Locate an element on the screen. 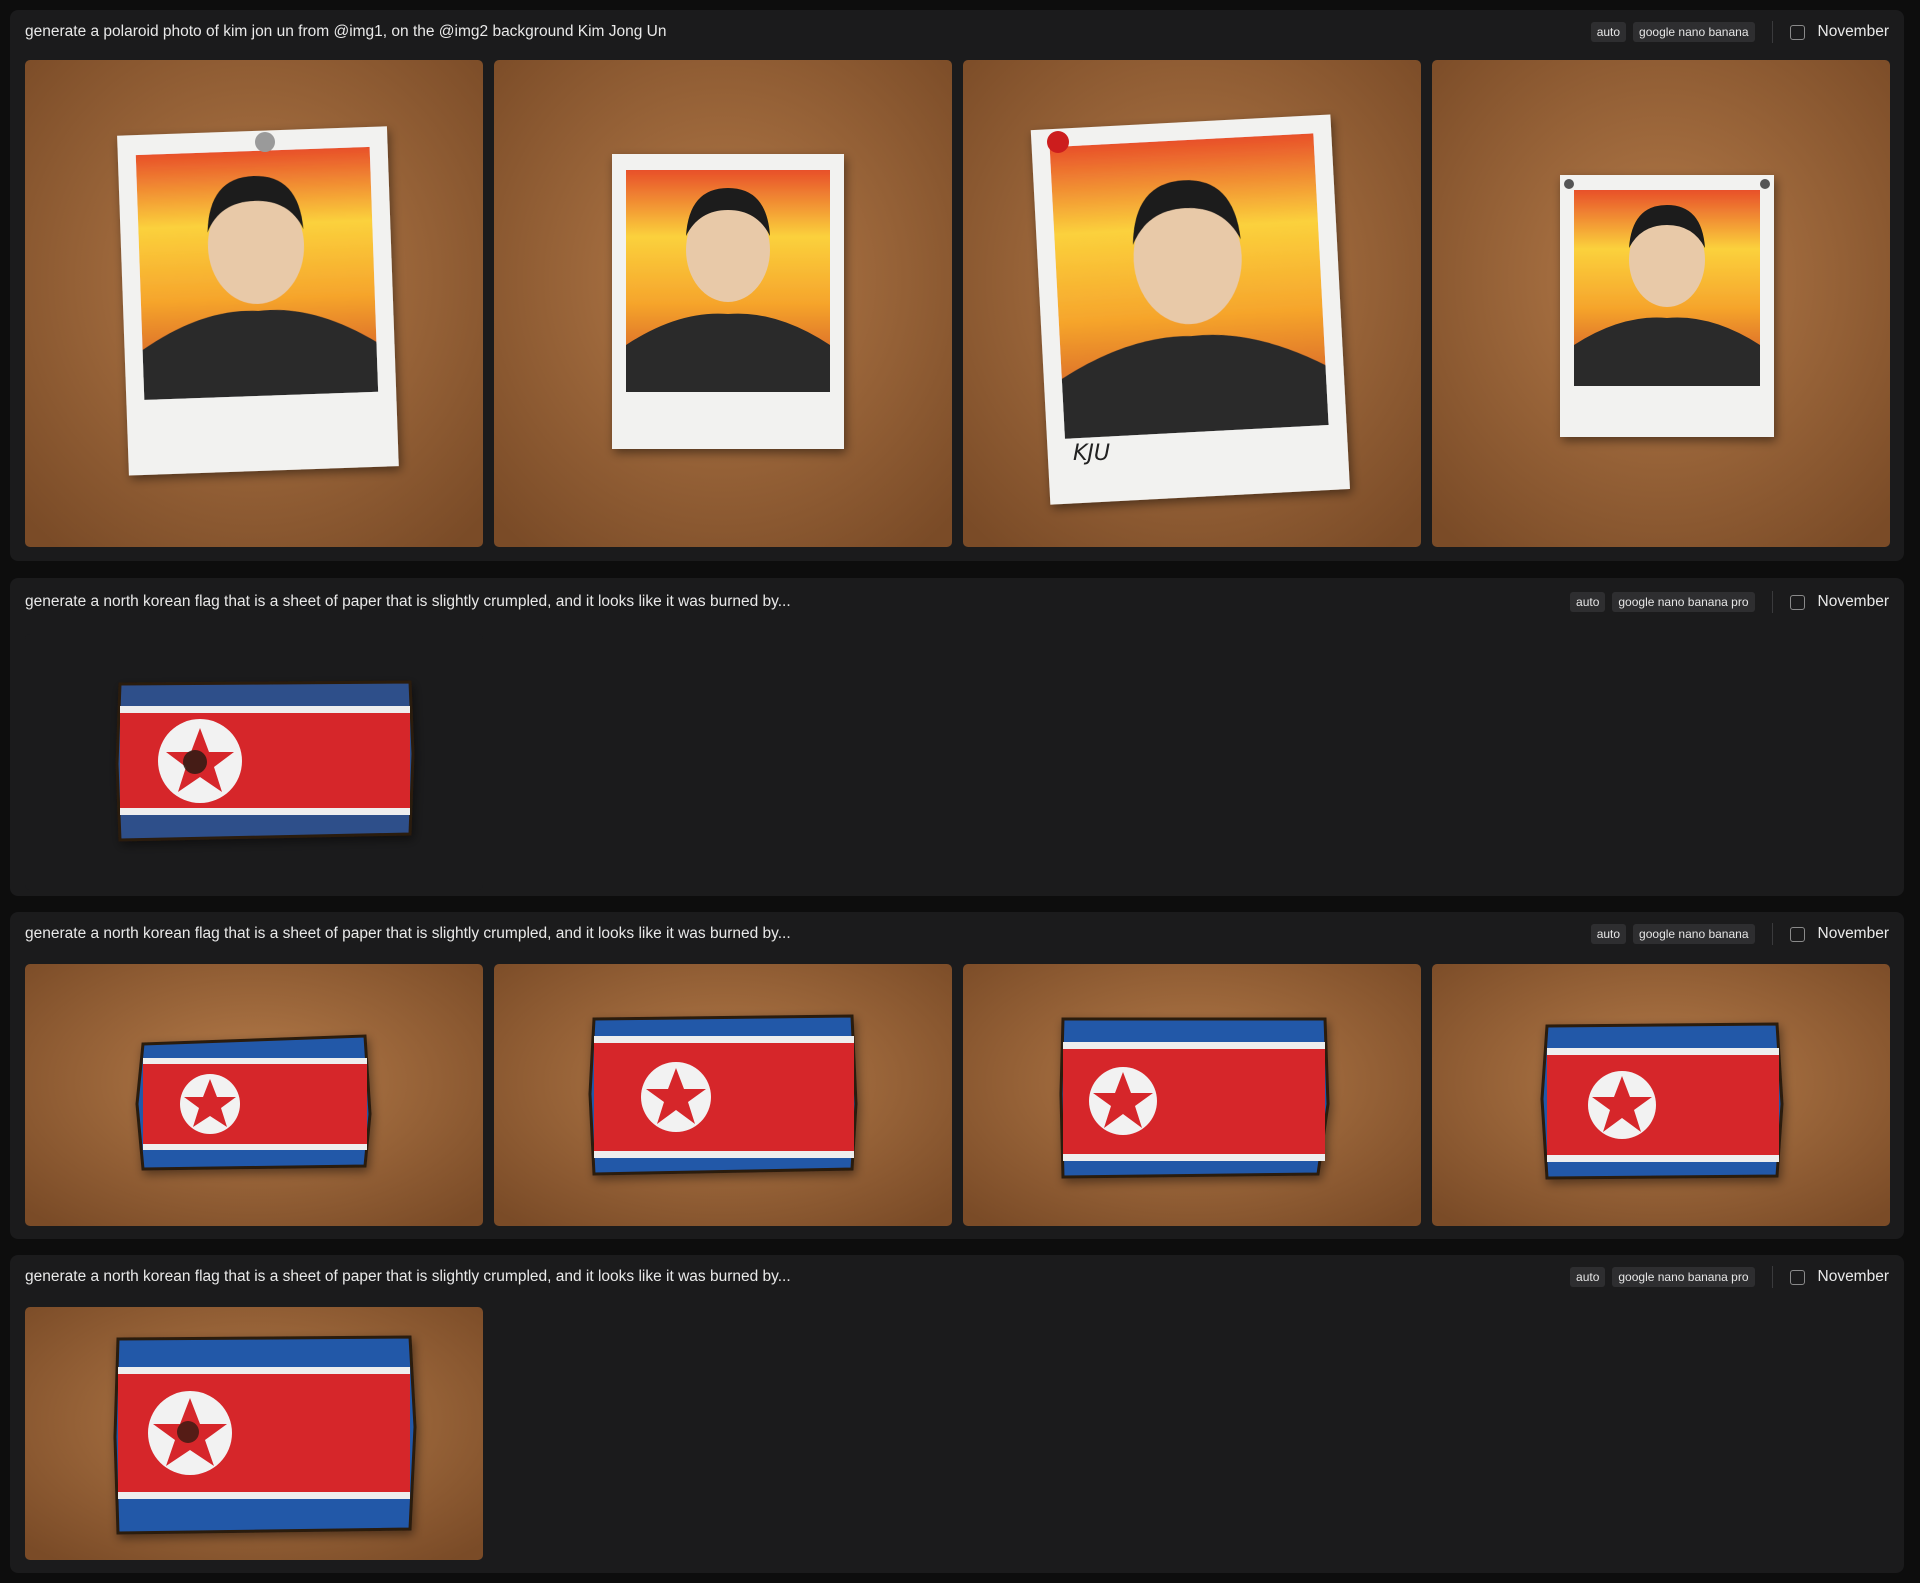 Image resolution: width=1920 pixels, height=1583 pixels. polaroid-image: KJU is located at coordinates (1192, 303).